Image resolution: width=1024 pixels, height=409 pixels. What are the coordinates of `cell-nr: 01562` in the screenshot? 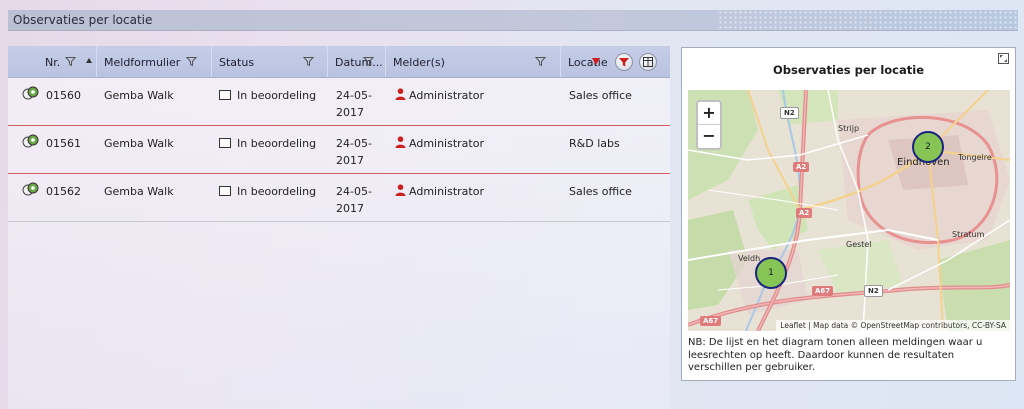 It's located at (63, 191).